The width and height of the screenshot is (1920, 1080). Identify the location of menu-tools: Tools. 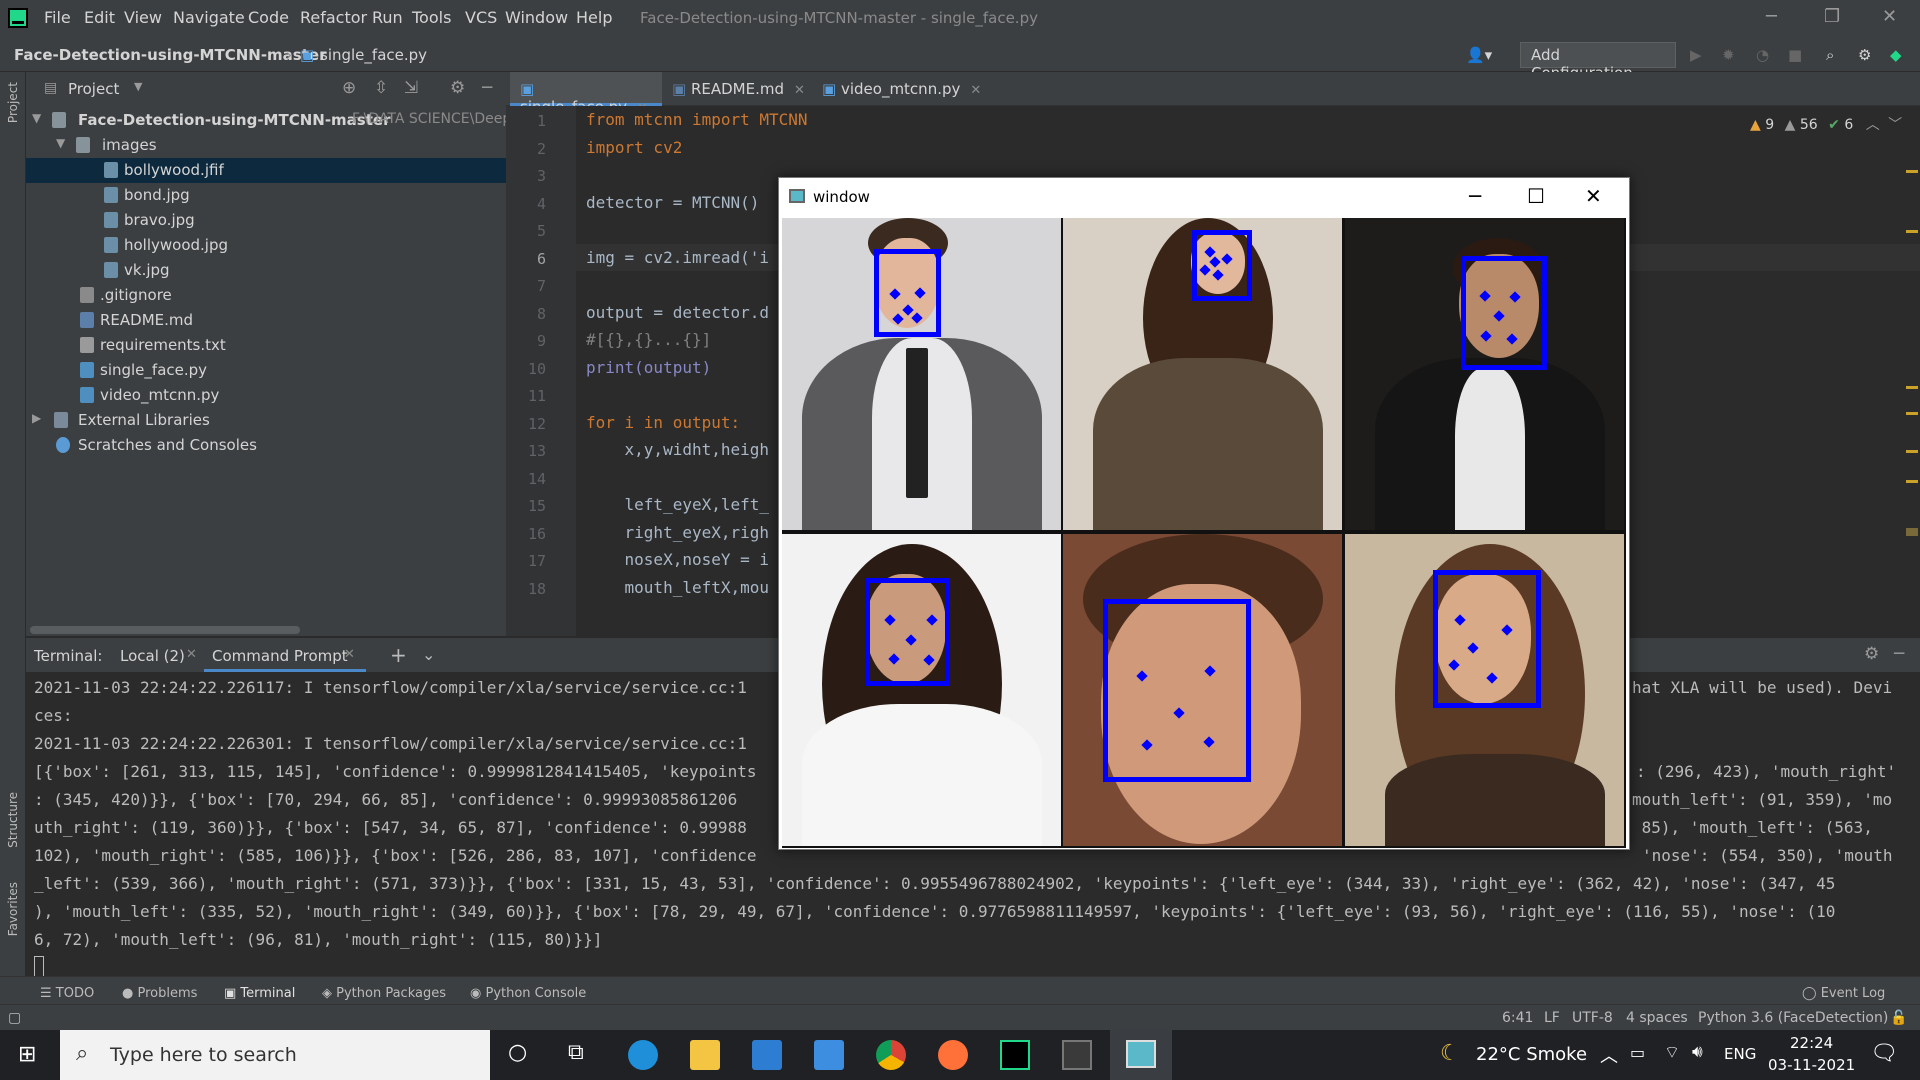
(431, 17).